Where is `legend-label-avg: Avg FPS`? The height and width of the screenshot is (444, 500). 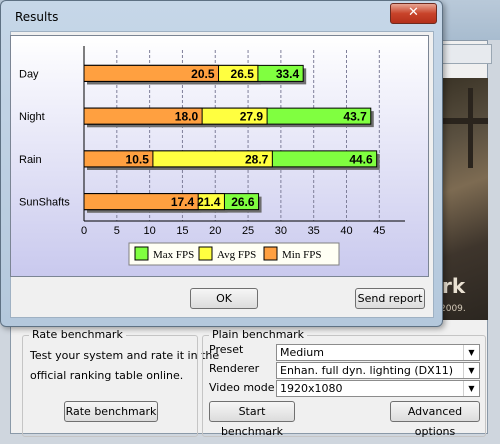
legend-label-avg: Avg FPS is located at coordinates (236, 255).